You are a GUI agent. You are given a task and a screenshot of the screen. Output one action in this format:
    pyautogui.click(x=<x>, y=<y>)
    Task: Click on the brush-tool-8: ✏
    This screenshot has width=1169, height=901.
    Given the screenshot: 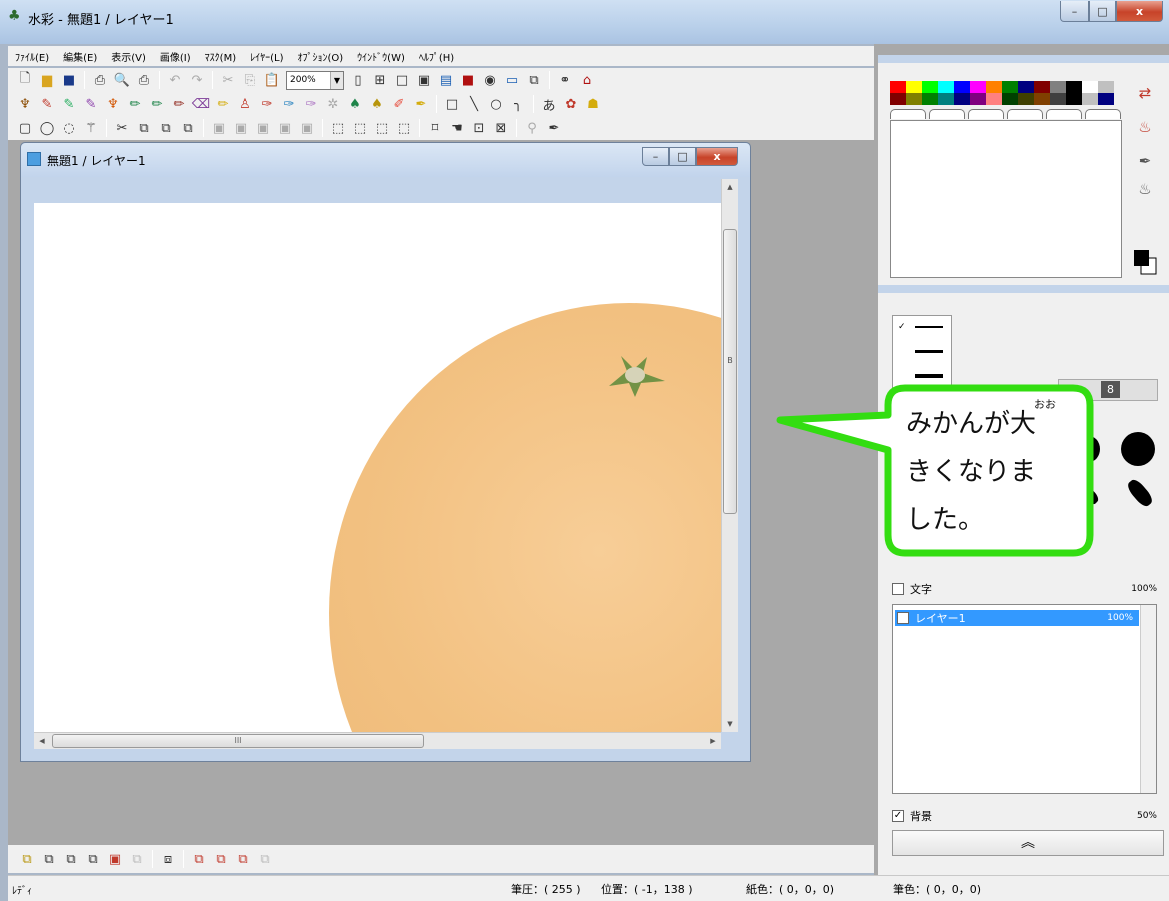 What is the action you would take?
    pyautogui.click(x=179, y=104)
    